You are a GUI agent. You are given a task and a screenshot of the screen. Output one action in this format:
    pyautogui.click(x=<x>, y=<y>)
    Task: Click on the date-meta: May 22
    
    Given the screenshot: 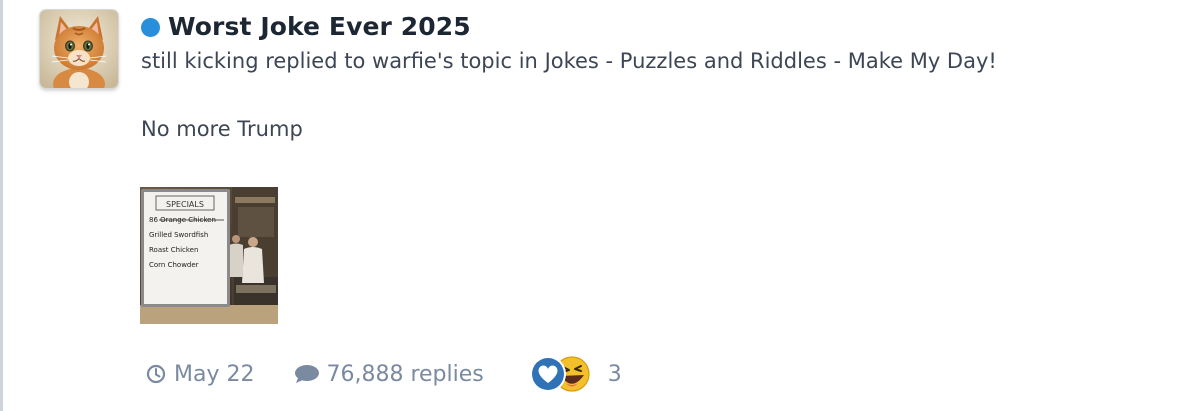 What is the action you would take?
    pyautogui.click(x=200, y=374)
    